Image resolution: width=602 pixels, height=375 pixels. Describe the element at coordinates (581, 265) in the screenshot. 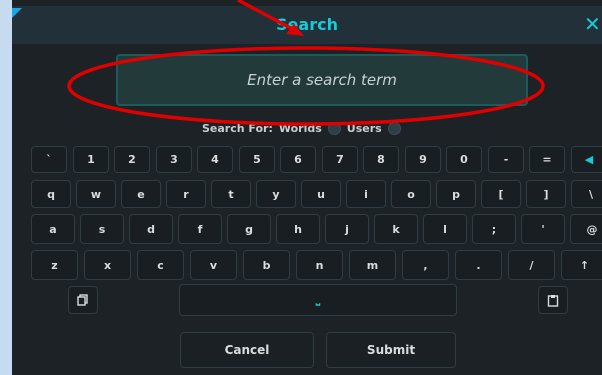

I see `key: ↑` at that location.